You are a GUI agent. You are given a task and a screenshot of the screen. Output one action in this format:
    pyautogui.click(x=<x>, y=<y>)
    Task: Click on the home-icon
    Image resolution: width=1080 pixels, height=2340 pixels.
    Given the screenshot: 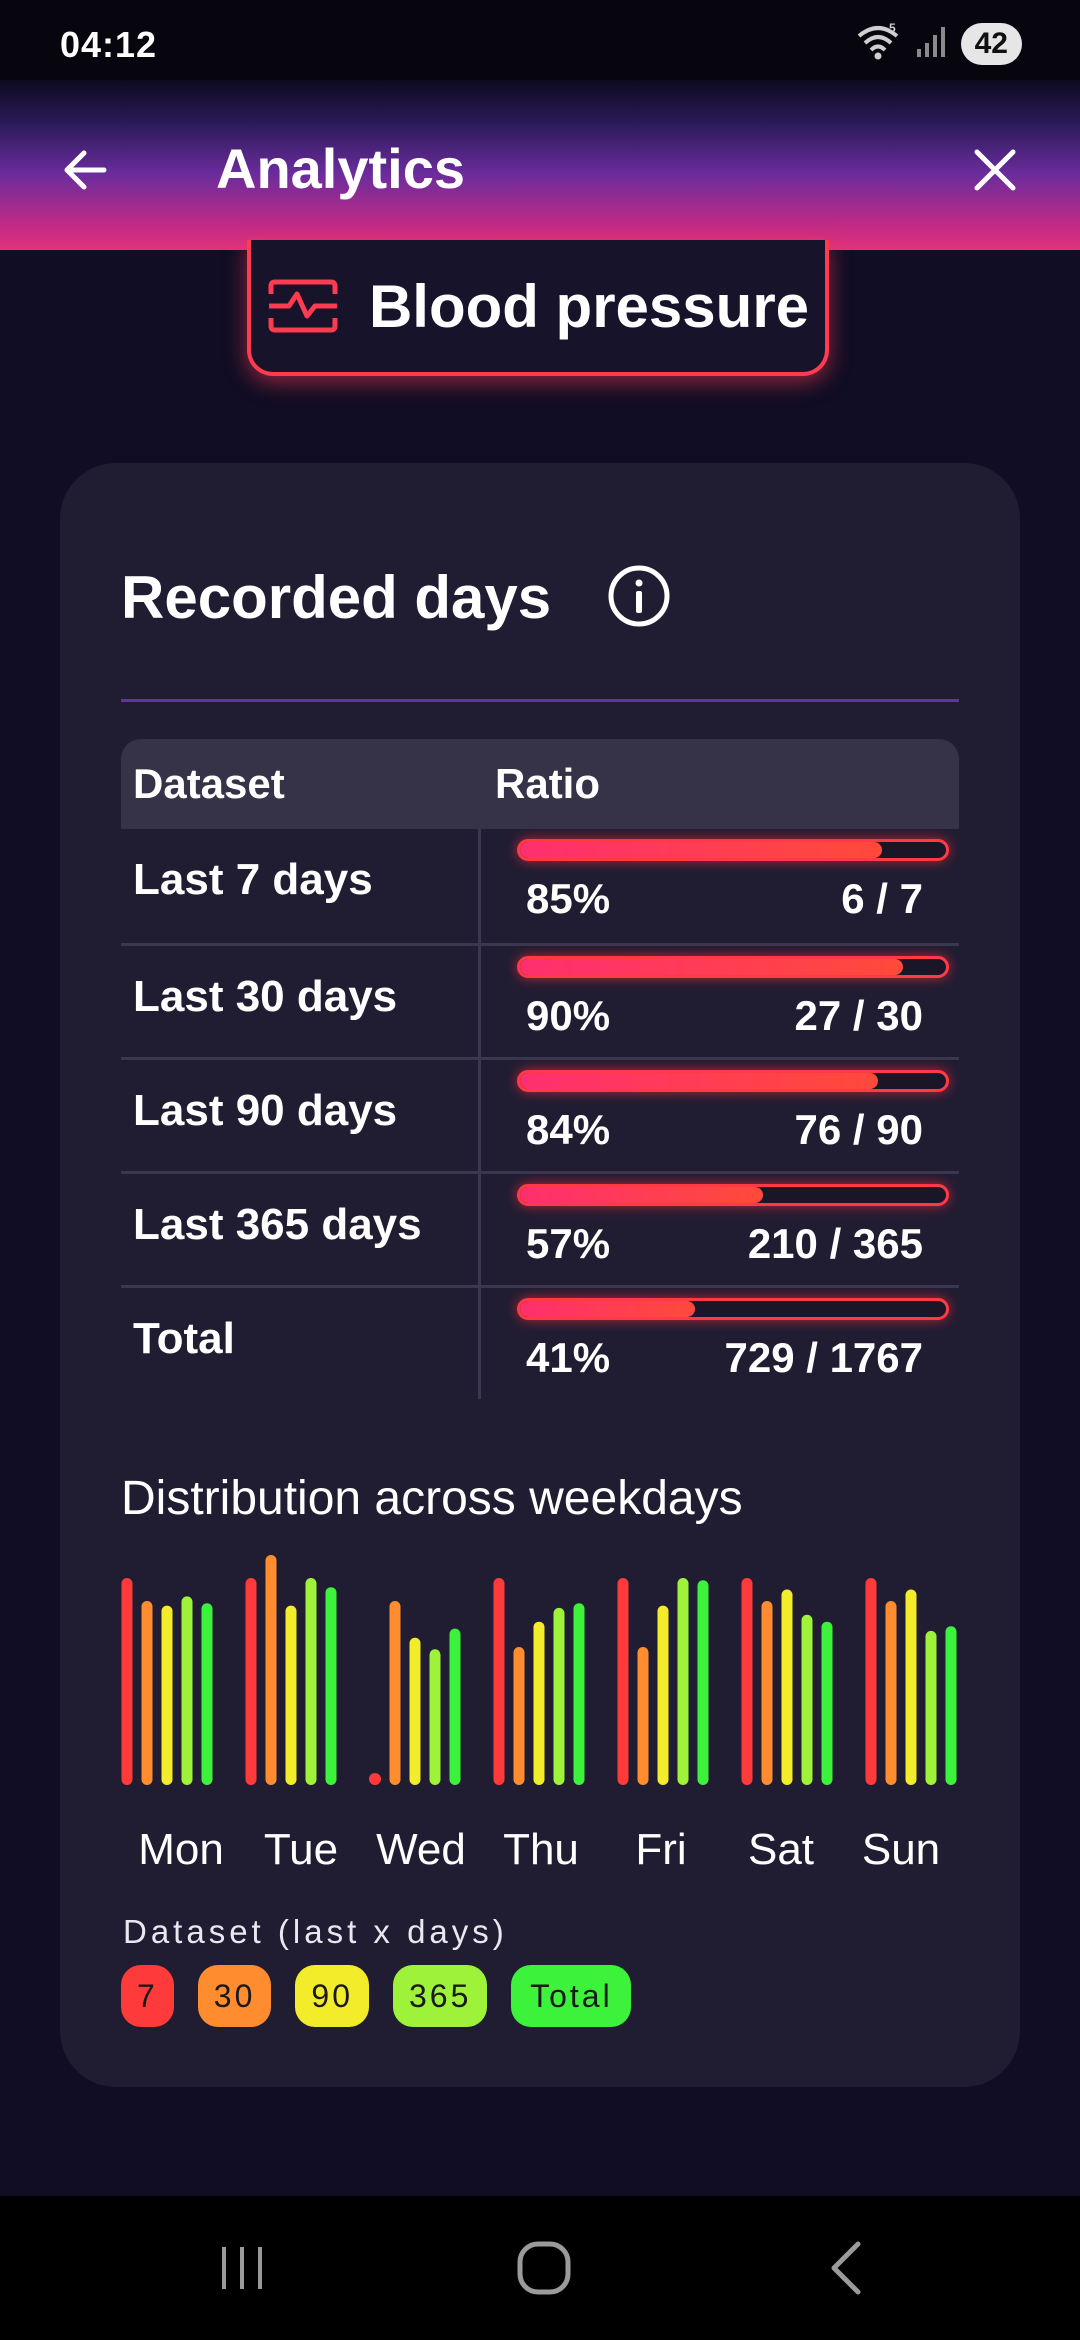 What is the action you would take?
    pyautogui.click(x=544, y=2268)
    